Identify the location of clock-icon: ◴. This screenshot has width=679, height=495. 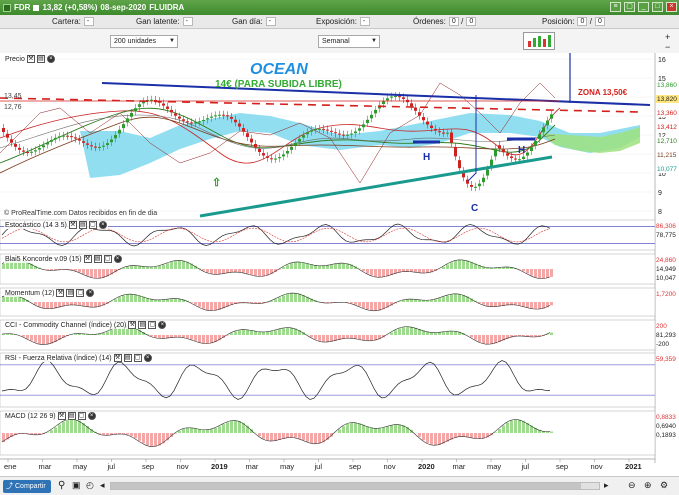
(90, 485).